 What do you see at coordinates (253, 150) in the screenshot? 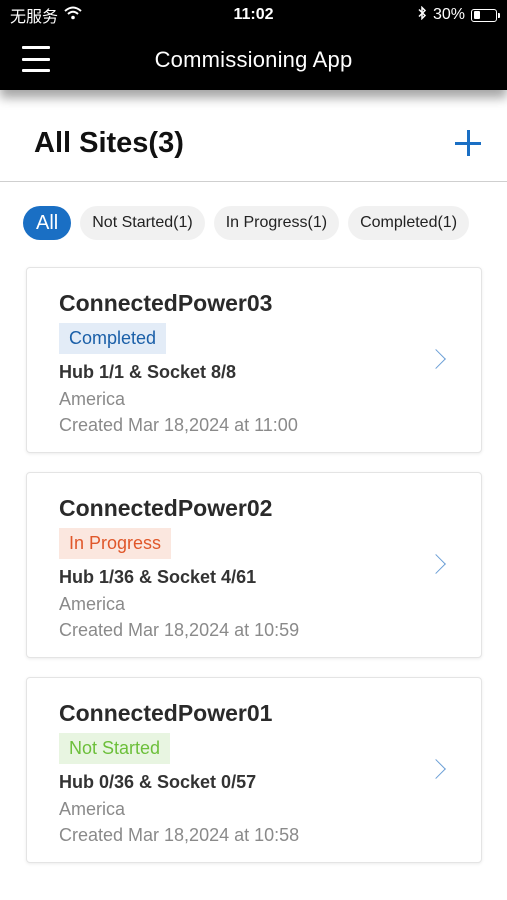
I see `page-title-row: All Sites(3)` at bounding box center [253, 150].